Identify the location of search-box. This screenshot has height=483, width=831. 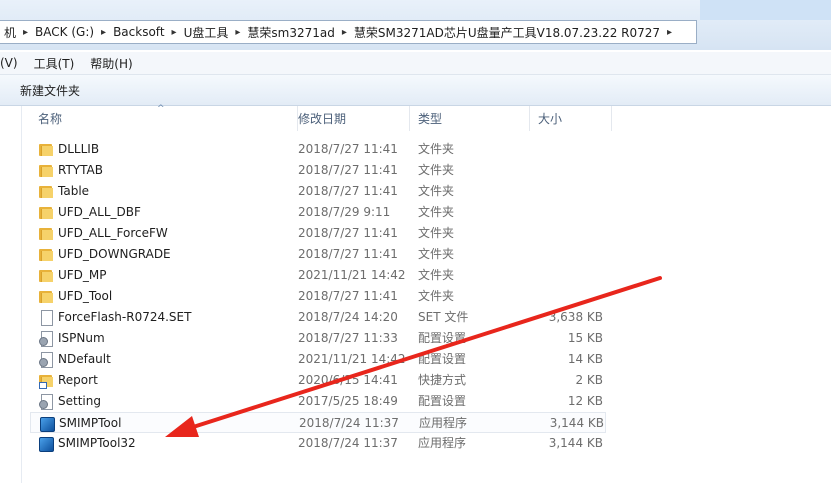
(765, 10).